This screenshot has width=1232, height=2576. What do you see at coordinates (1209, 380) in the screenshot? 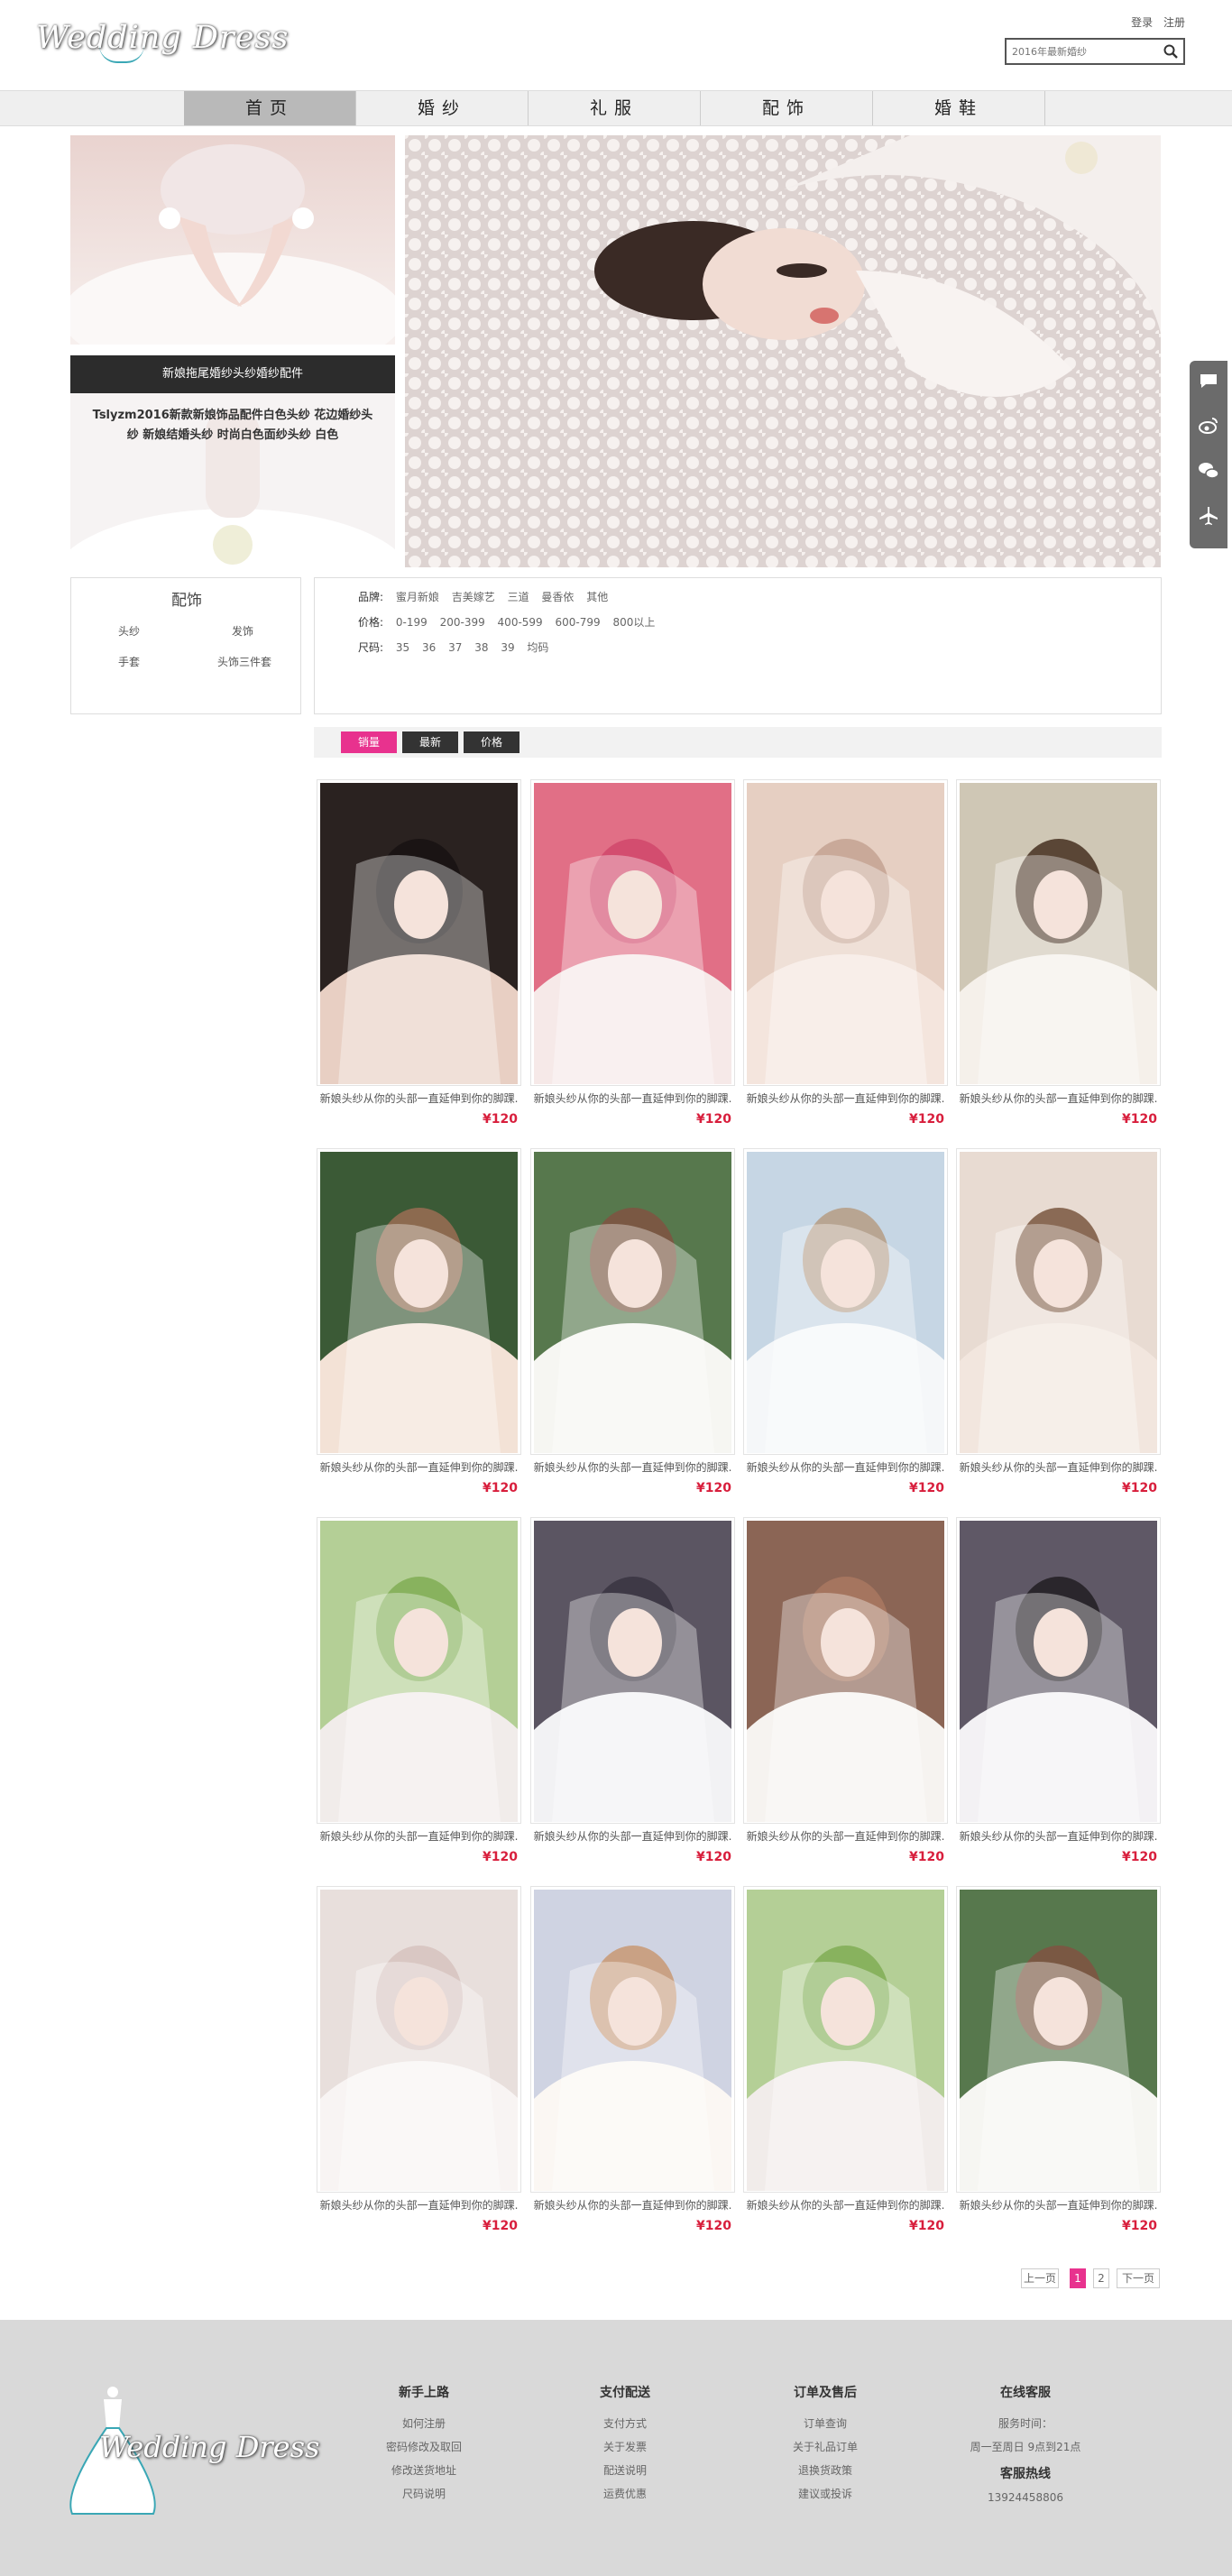
I see `chat-icon` at bounding box center [1209, 380].